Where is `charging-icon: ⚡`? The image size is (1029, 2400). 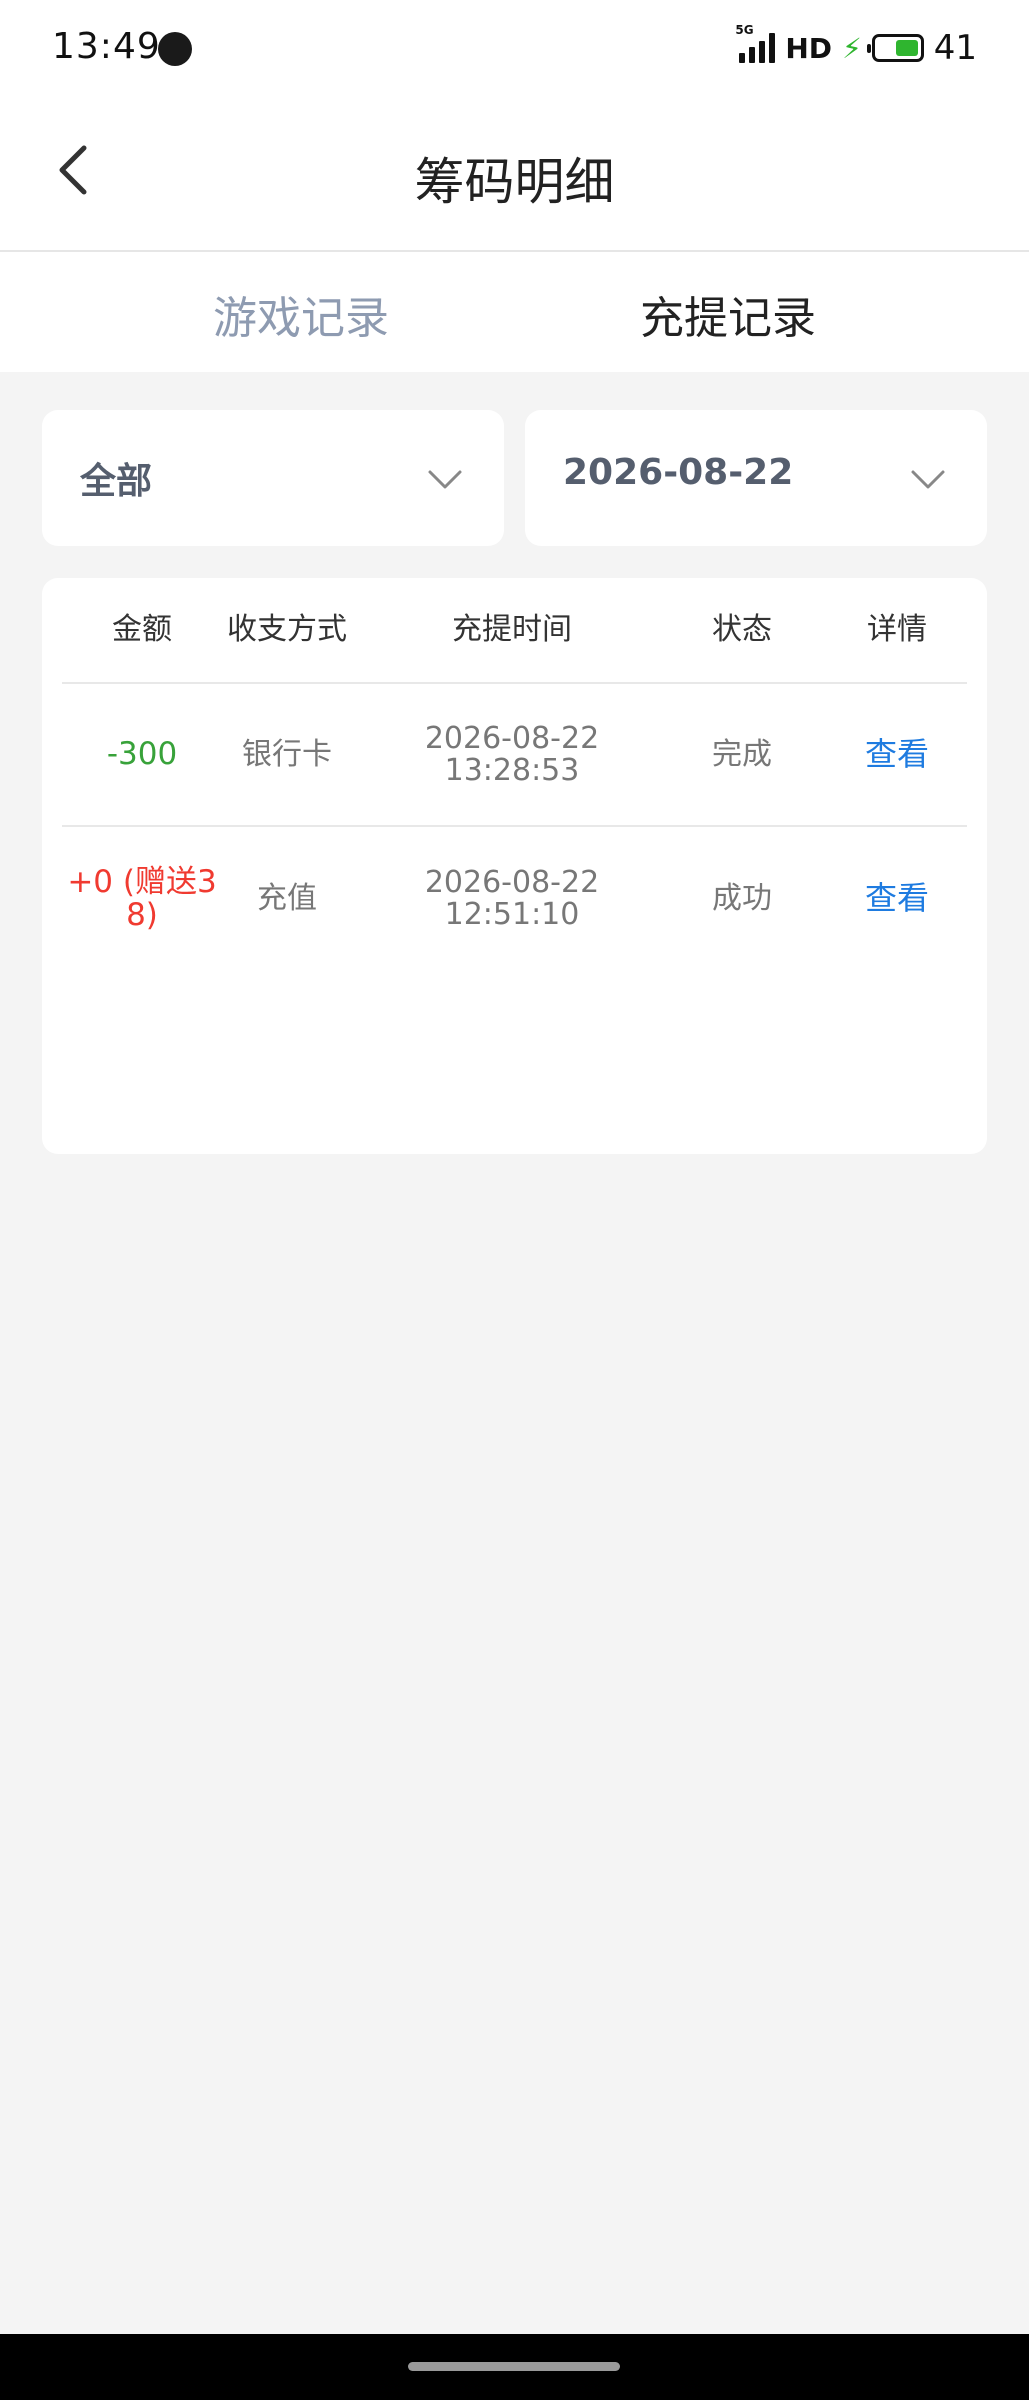 charging-icon: ⚡ is located at coordinates (852, 48).